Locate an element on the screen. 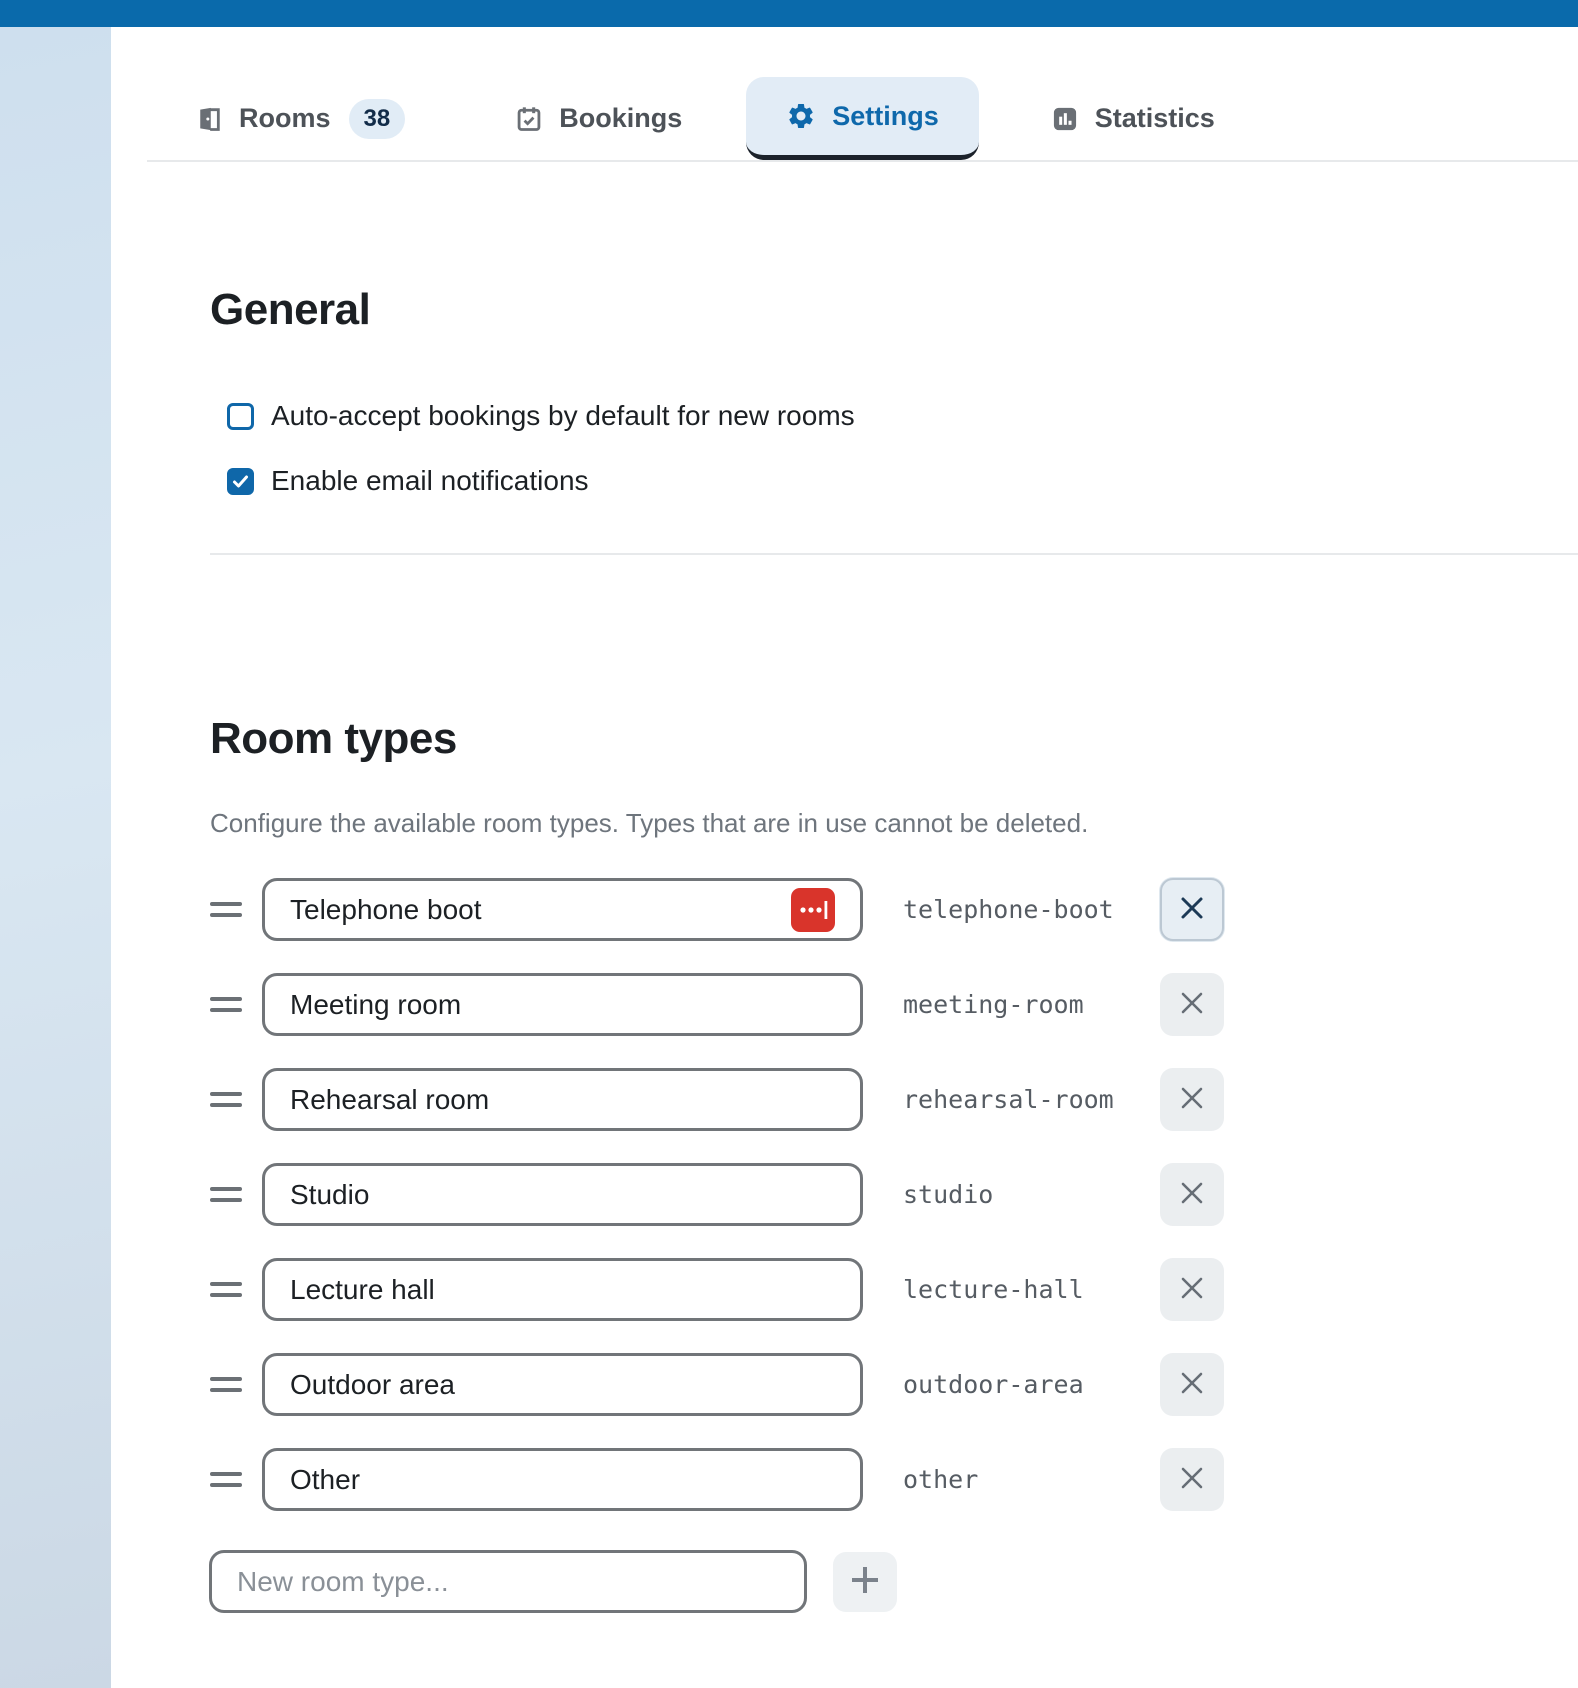 This screenshot has width=1578, height=1688. new-room-type-input is located at coordinates (508, 1581).